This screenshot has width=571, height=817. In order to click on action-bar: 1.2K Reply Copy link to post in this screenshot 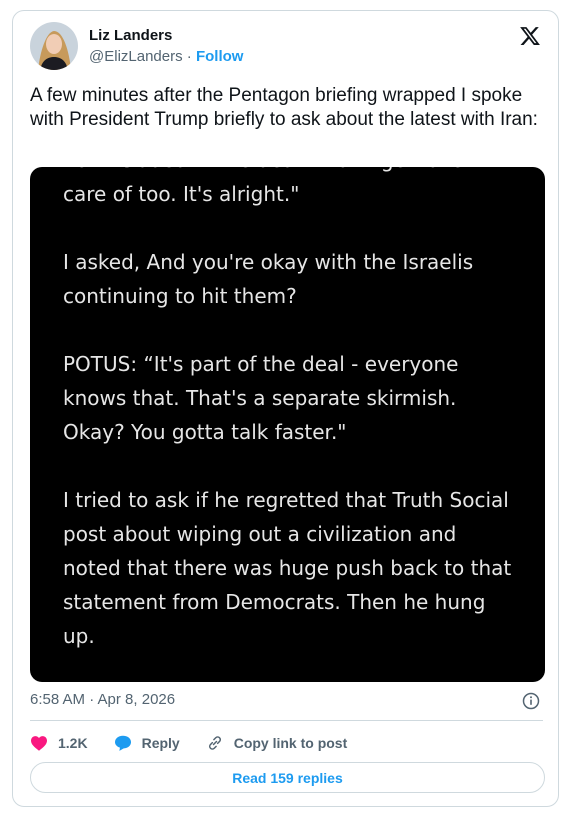, I will do `click(201, 743)`.